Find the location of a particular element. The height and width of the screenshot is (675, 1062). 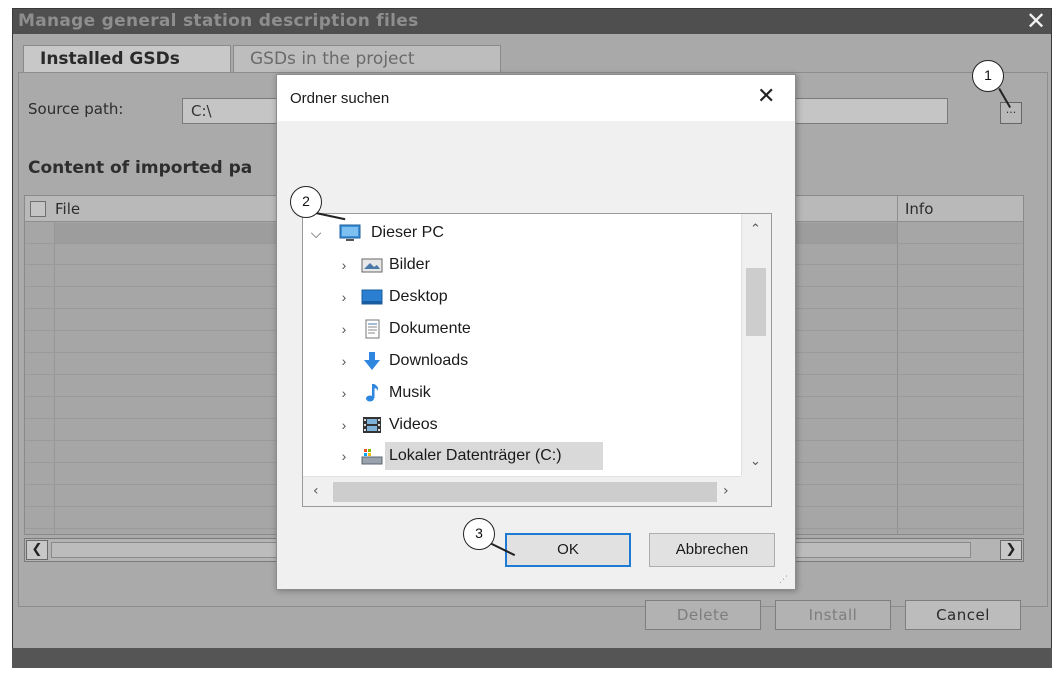

callout-3: 3 is located at coordinates (479, 534).